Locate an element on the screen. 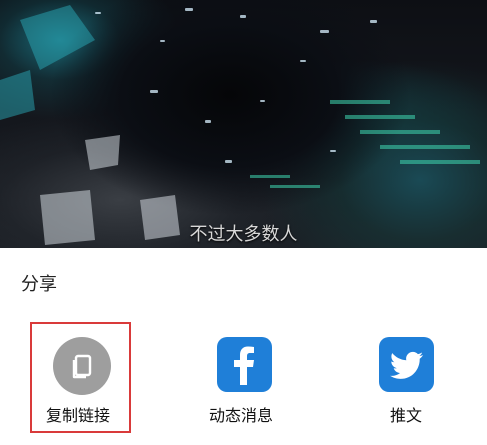 Image resolution: width=487 pixels, height=445 pixels. facebook-icon is located at coordinates (244, 365).